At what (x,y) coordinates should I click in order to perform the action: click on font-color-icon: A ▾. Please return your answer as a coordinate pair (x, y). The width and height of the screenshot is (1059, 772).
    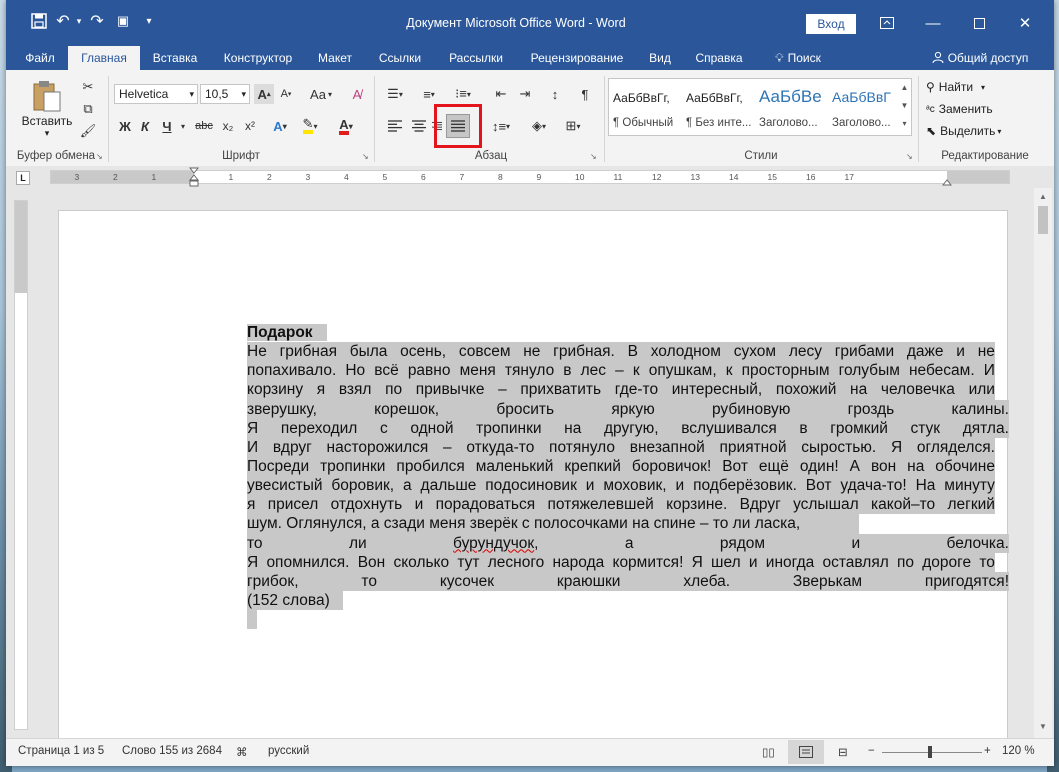
    Looking at the image, I should click on (346, 126).